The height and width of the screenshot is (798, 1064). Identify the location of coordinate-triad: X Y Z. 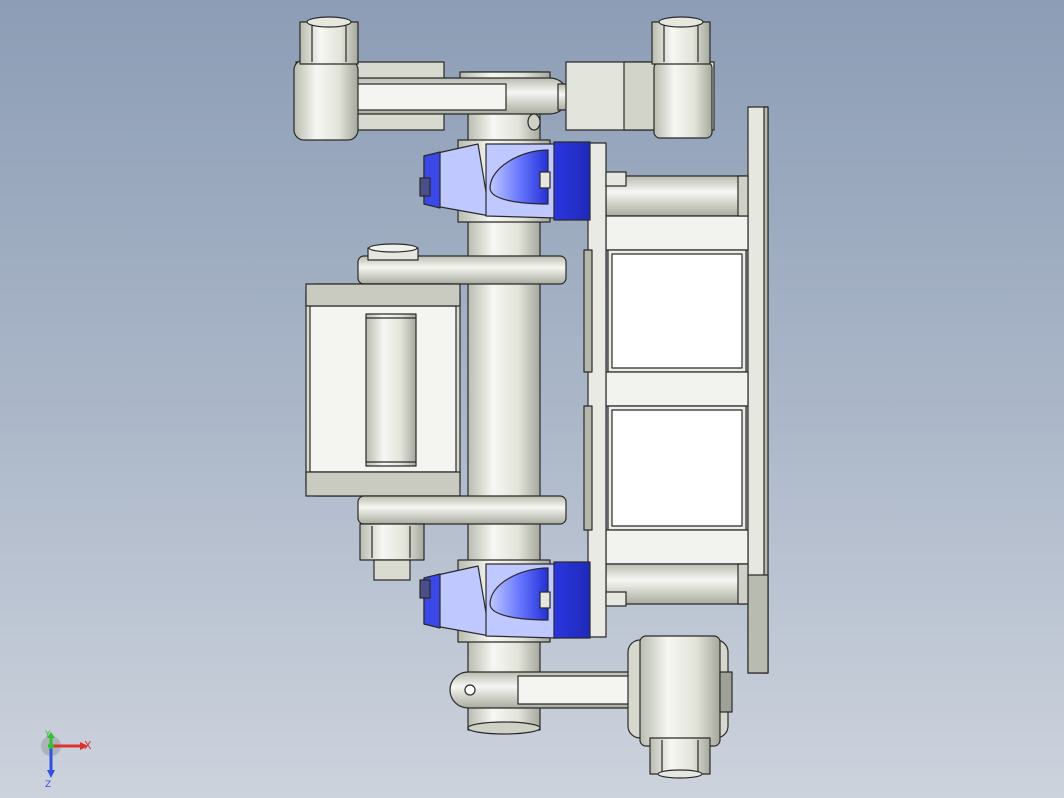
(73, 760).